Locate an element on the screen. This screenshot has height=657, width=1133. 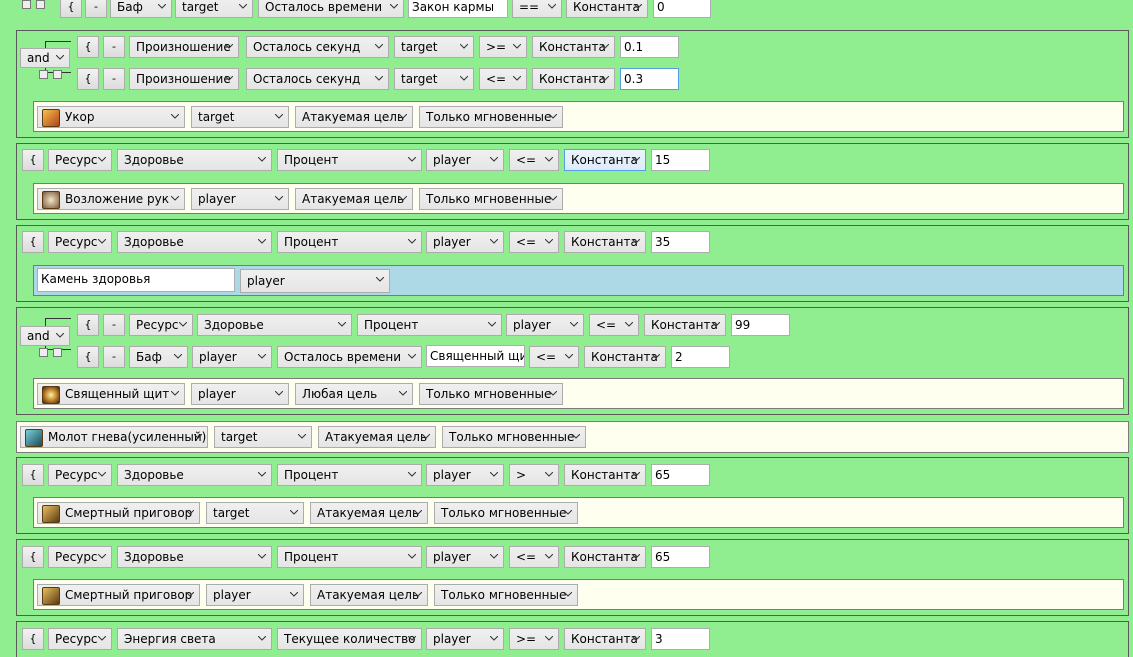
value-input: 3 is located at coordinates (680, 639).